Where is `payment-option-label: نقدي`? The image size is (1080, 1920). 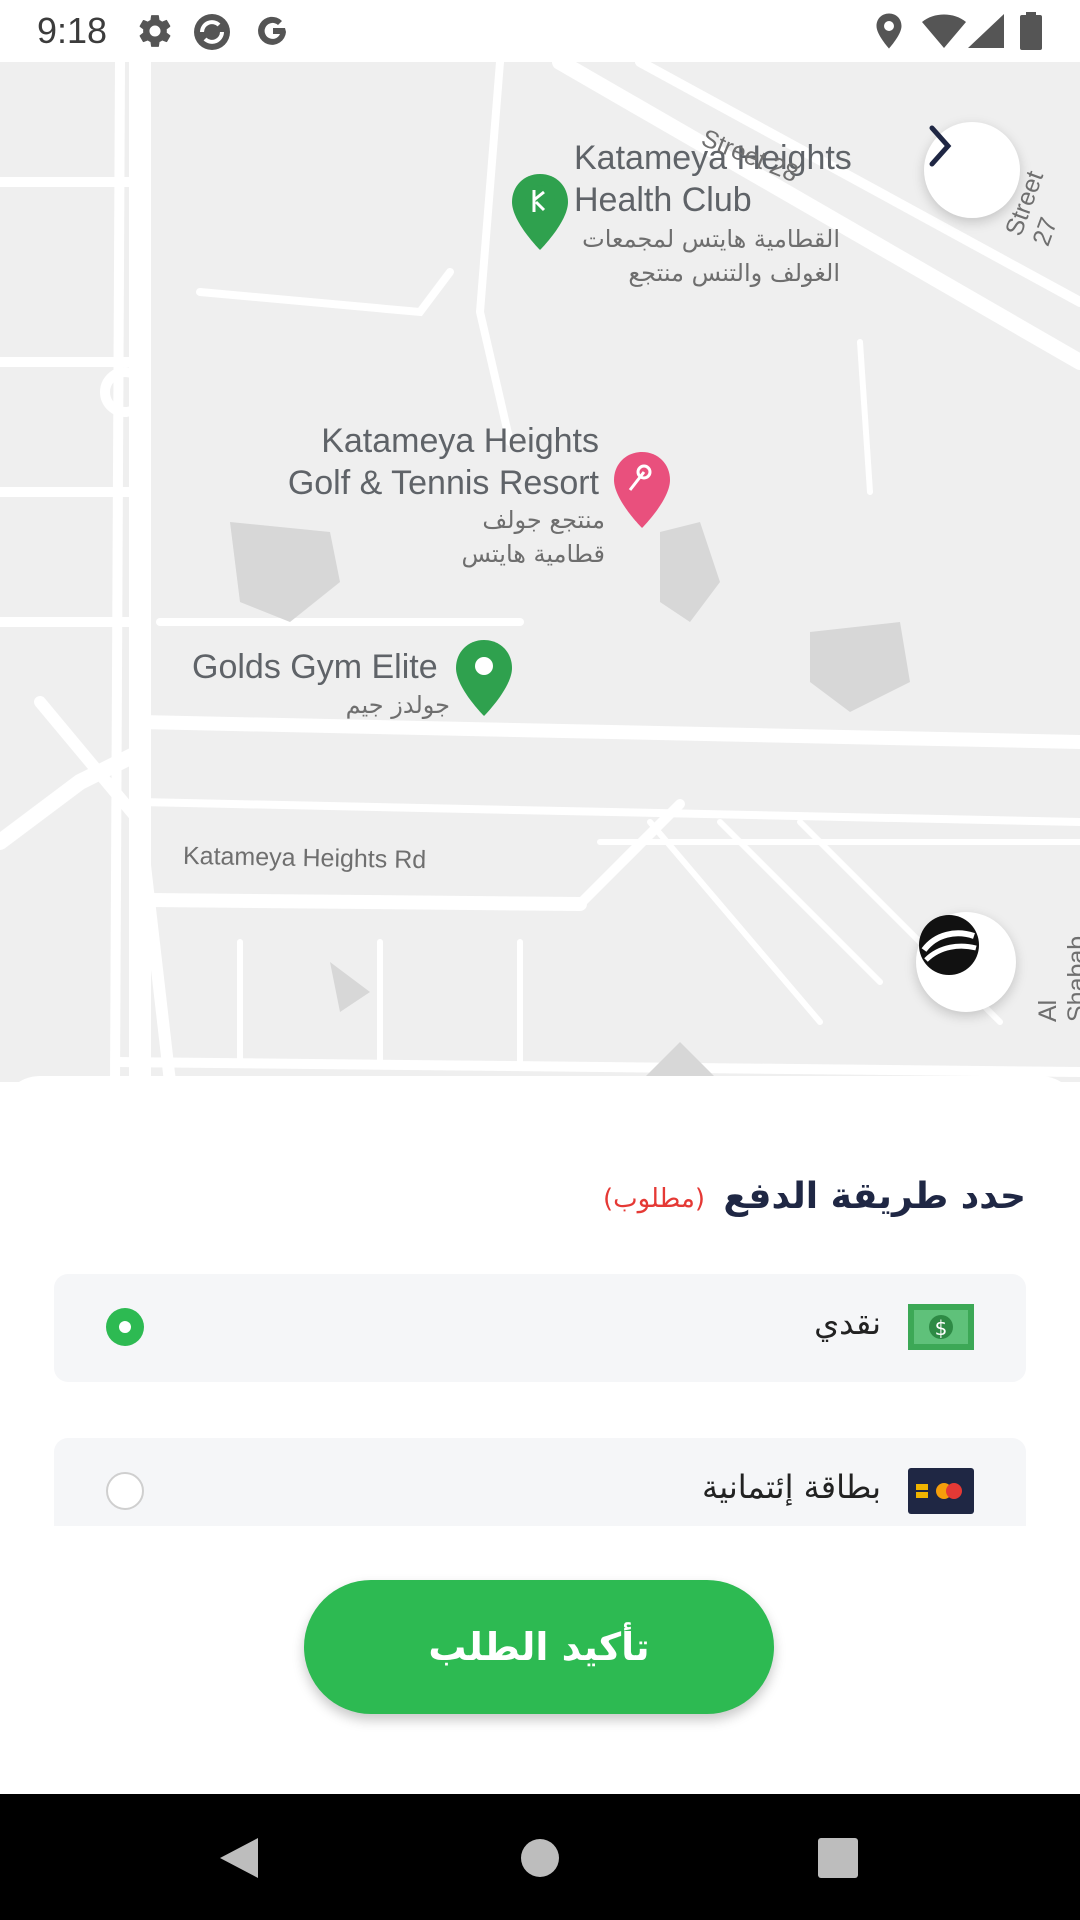
payment-option-label: نقدي is located at coordinates (847, 1323).